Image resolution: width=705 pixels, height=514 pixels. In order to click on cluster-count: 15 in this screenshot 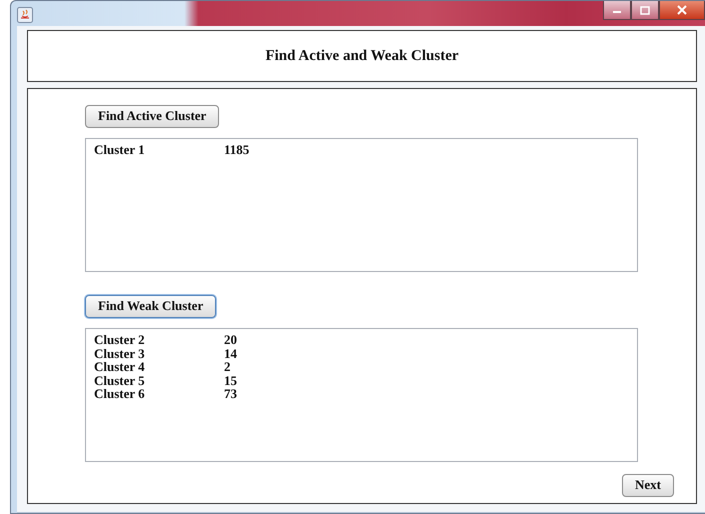, I will do `click(230, 381)`.